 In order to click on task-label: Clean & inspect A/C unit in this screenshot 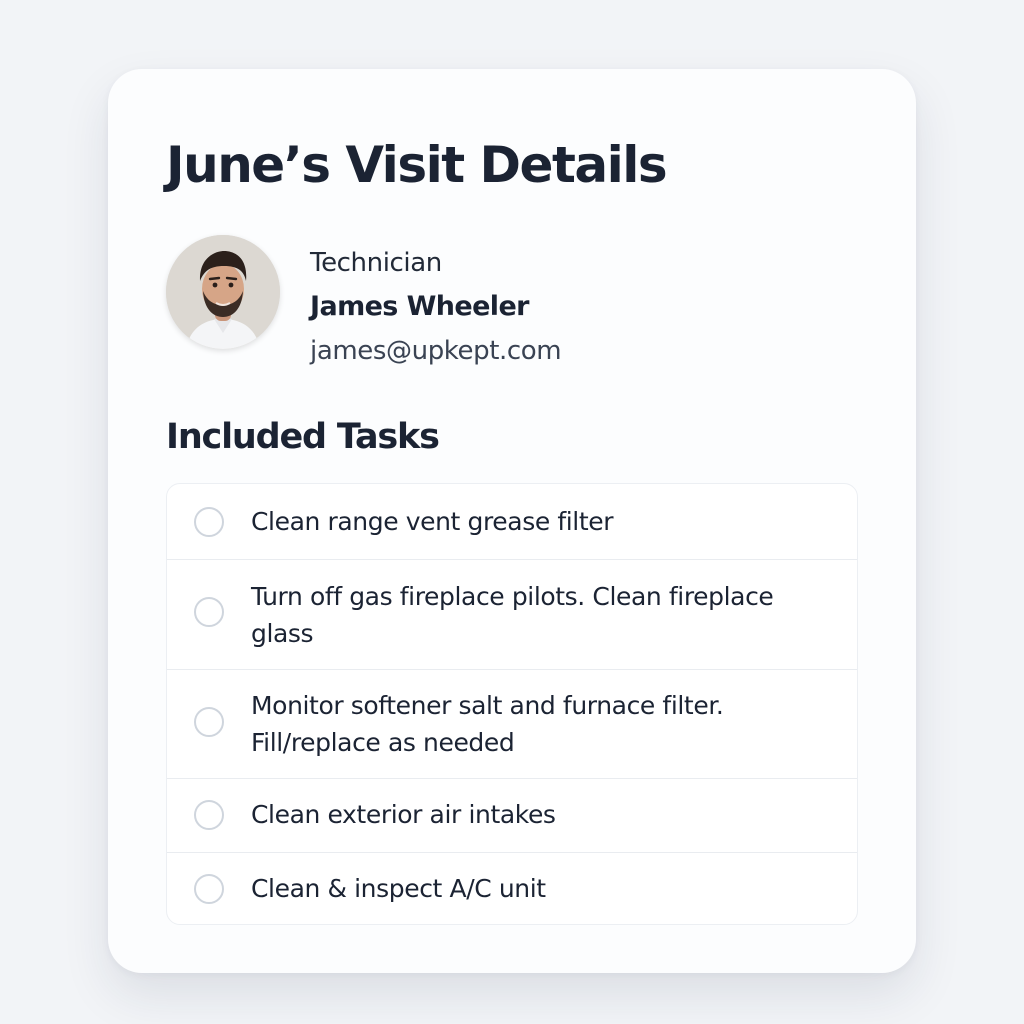, I will do `click(398, 888)`.